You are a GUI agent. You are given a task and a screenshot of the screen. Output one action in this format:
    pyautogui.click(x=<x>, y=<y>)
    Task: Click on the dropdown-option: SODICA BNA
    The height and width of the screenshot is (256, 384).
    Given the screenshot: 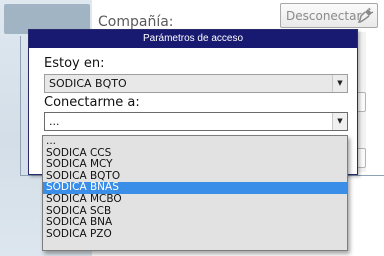 What is the action you would take?
    pyautogui.click(x=195, y=223)
    